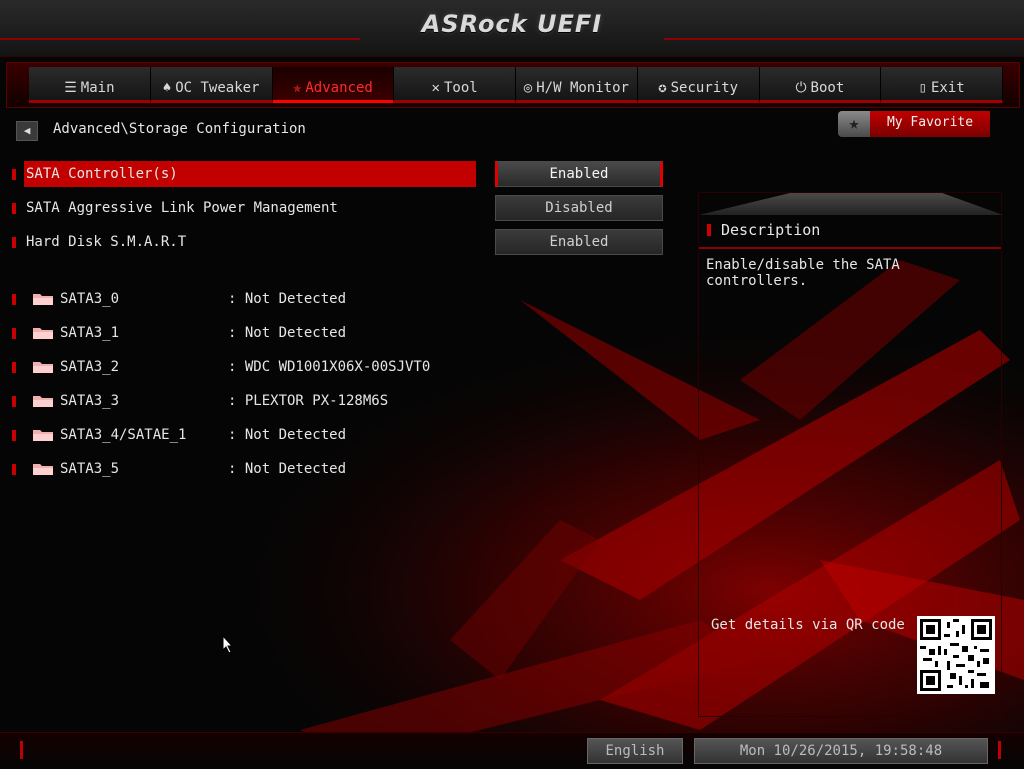  Describe the element at coordinates (582, 88) in the screenshot. I see `tab-label: H/W Monitor` at that location.